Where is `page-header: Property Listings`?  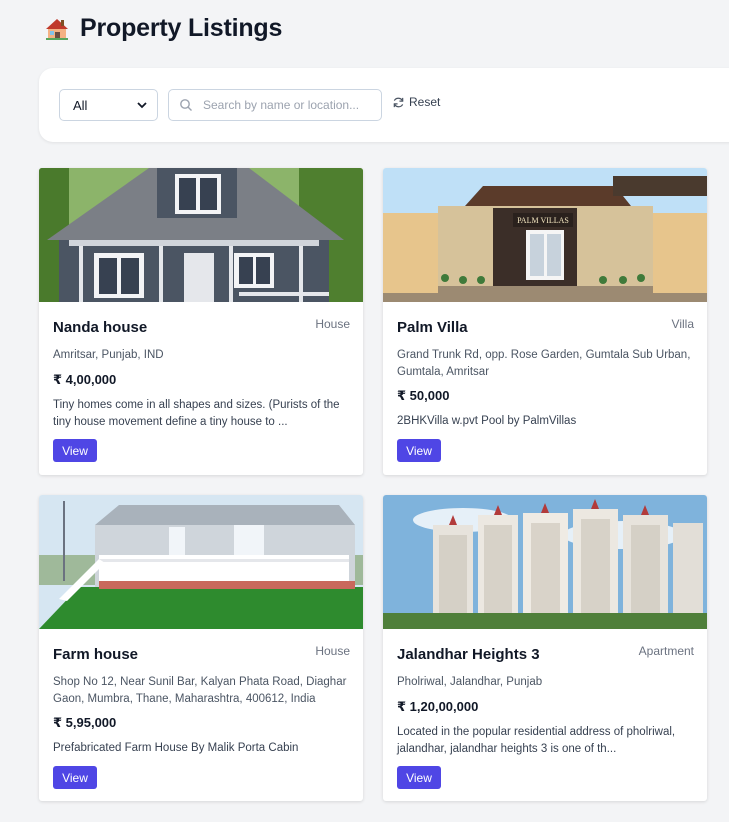
page-header: Property Listings is located at coordinates (163, 28).